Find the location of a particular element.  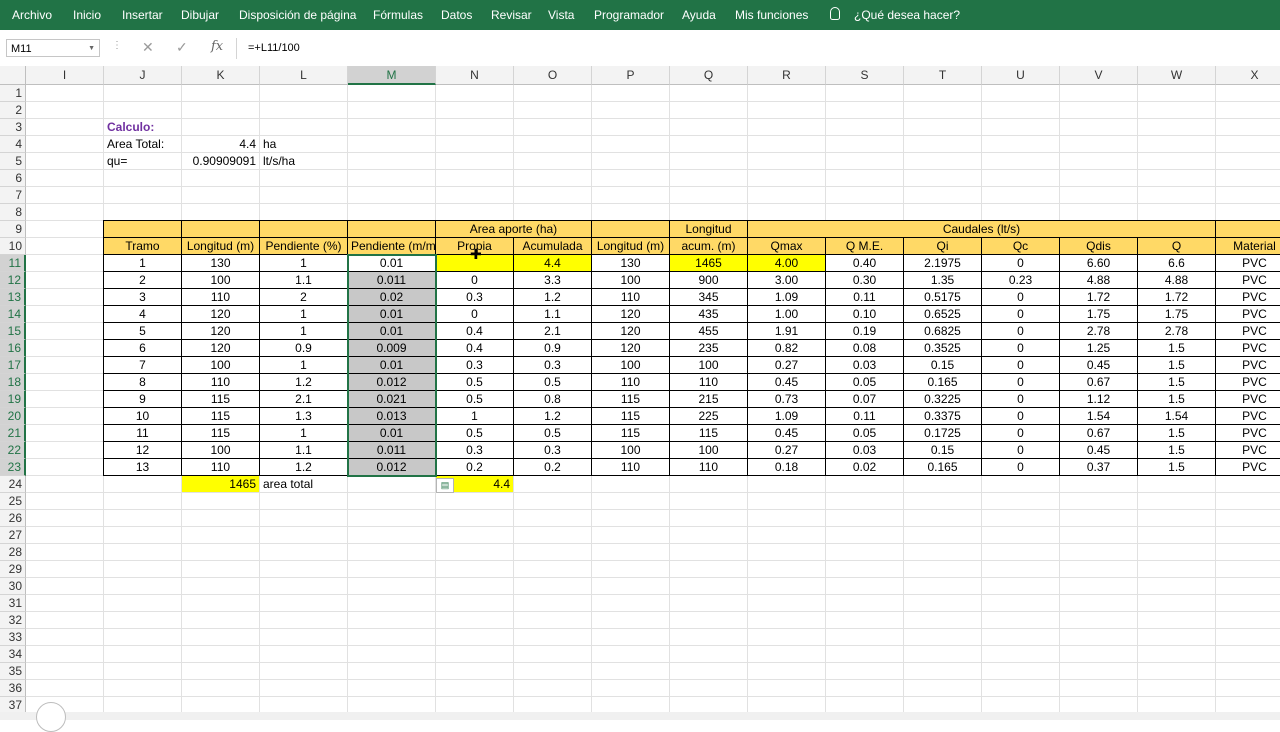

row-header-36: 36 is located at coordinates (13, 688).